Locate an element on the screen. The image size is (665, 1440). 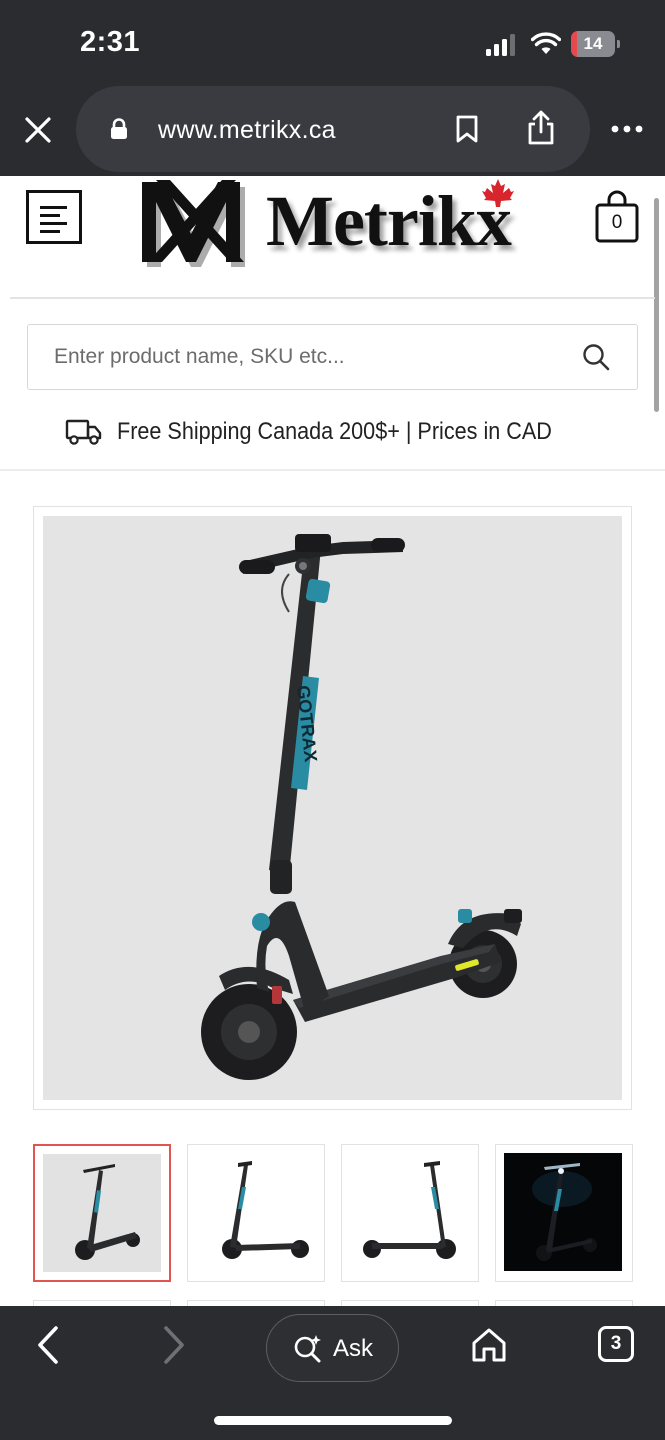
url-bar: www.metrikx.ca is located at coordinates (333, 129).